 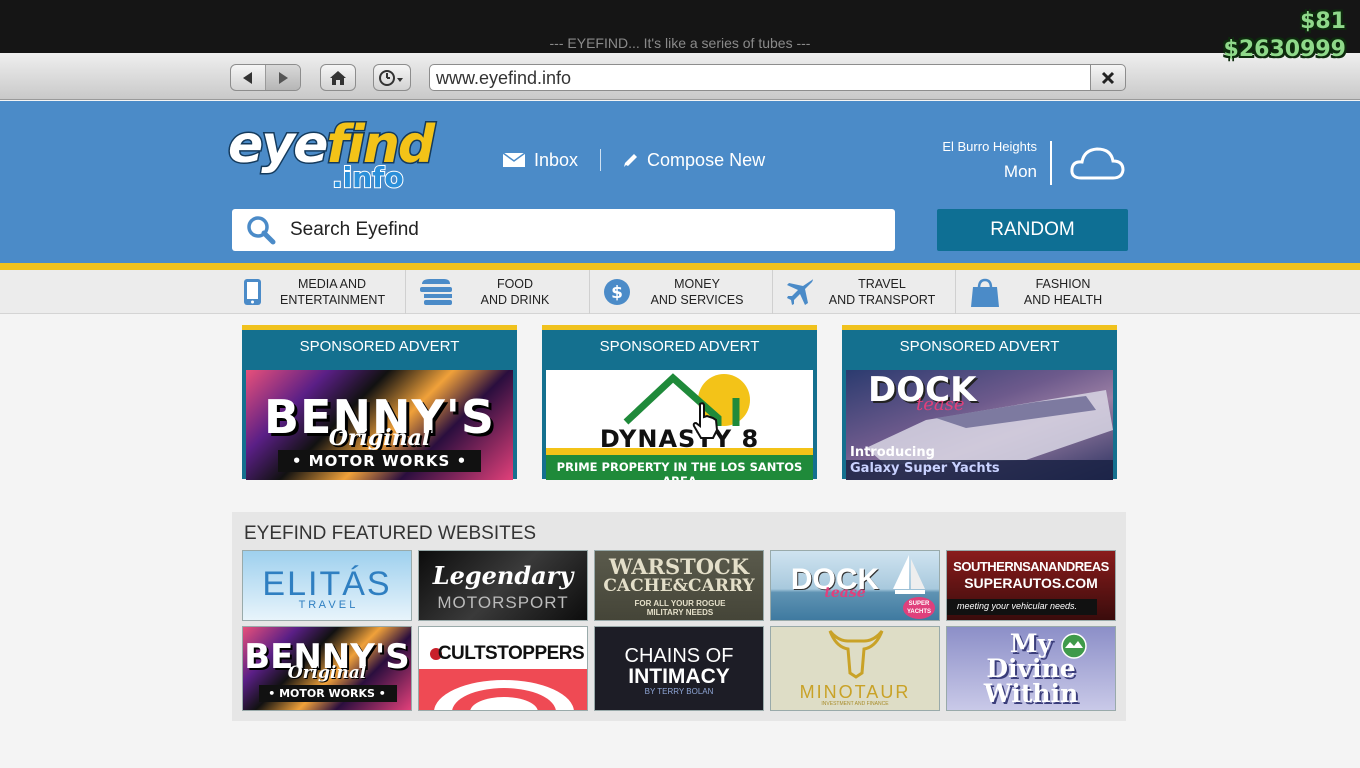 I want to click on category-travel: TRAVEL AND TRANSPORT, so click(x=869, y=292).